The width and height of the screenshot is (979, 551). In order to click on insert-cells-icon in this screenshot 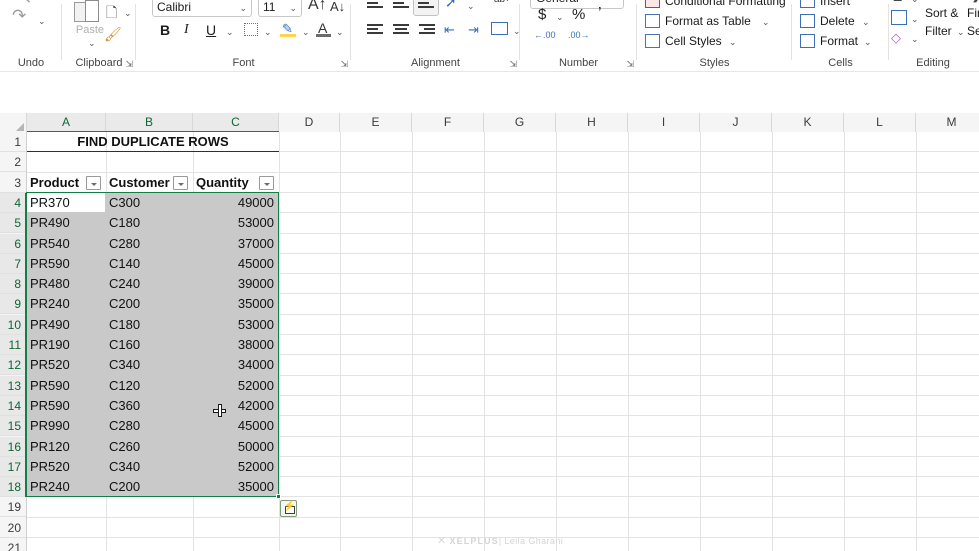, I will do `click(807, 4)`.